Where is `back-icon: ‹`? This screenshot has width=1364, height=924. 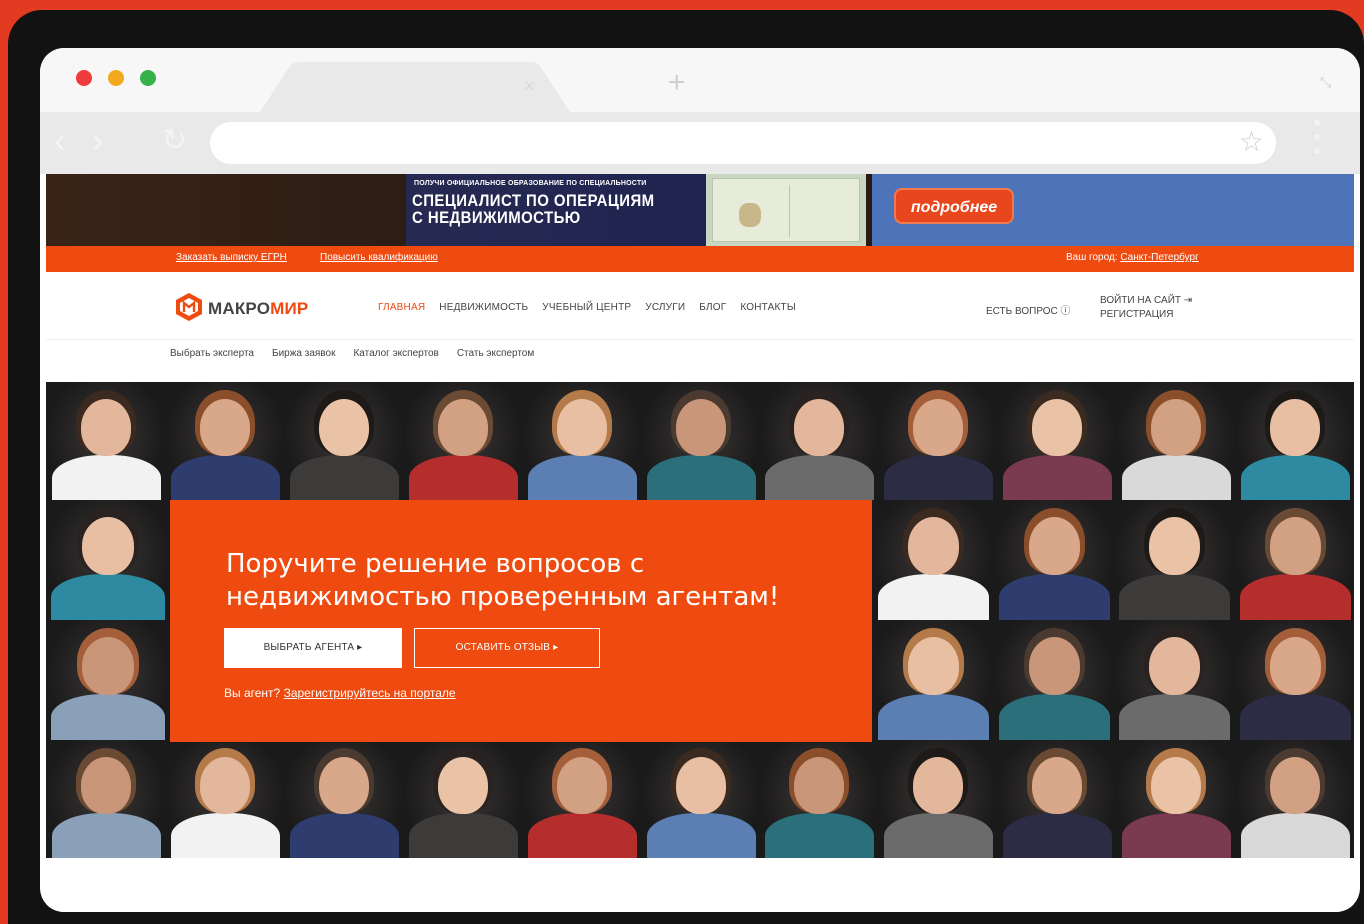
back-icon: ‹ is located at coordinates (59, 141).